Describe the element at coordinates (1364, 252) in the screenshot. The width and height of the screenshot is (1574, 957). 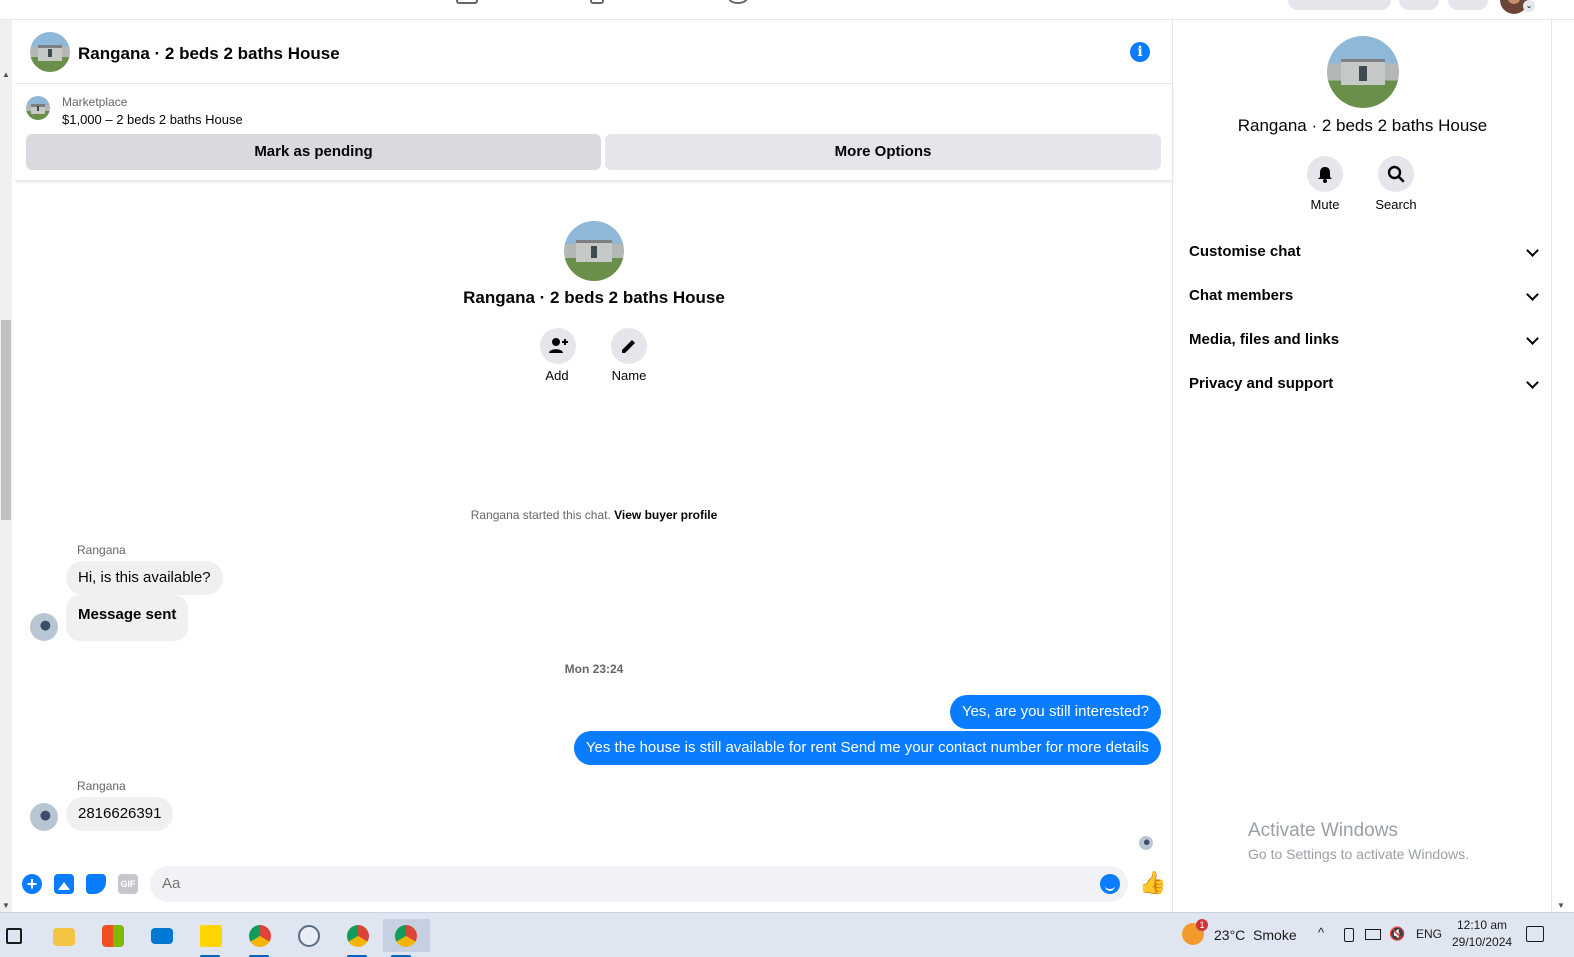
I see `section-customise-chat: Customise chat` at that location.